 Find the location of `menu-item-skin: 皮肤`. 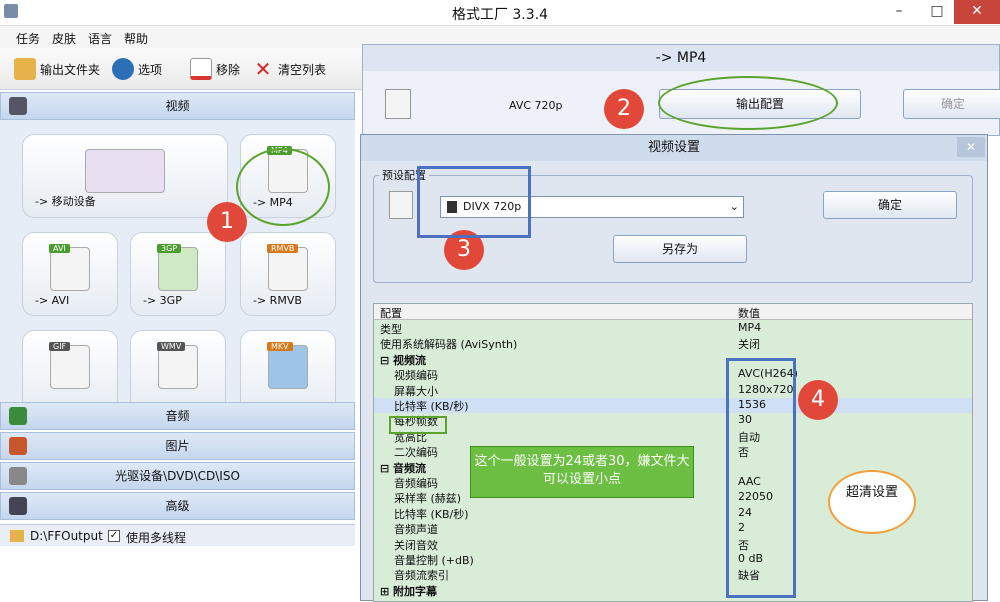

menu-item-skin: 皮肤 is located at coordinates (64, 38).